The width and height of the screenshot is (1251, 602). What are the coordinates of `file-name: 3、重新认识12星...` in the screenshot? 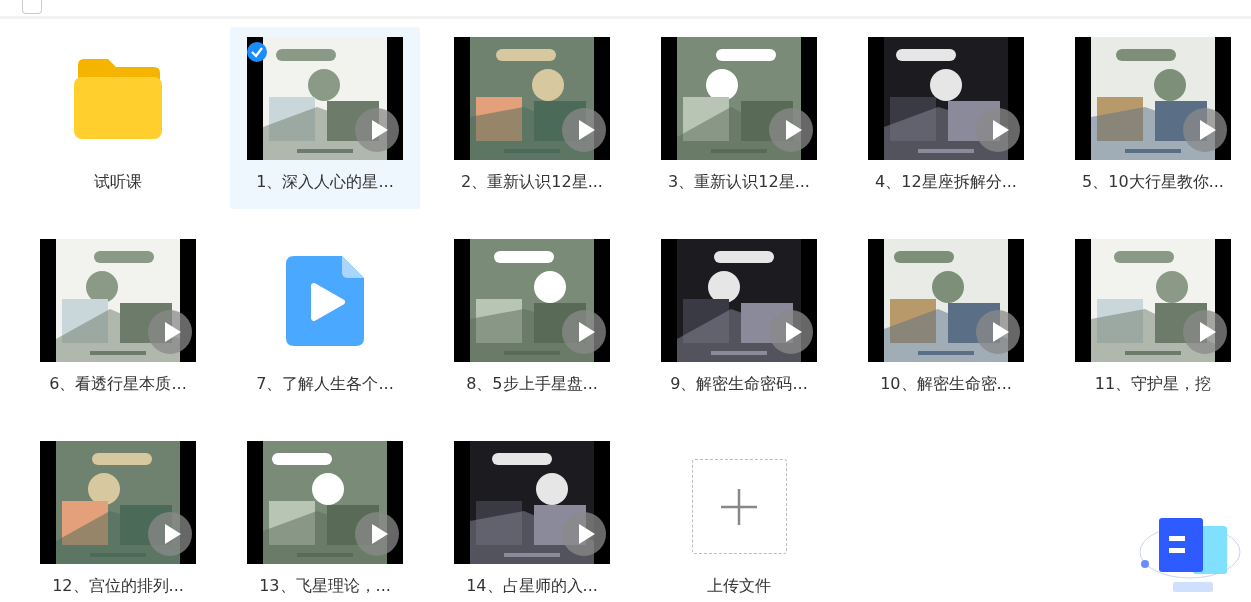 It's located at (739, 182).